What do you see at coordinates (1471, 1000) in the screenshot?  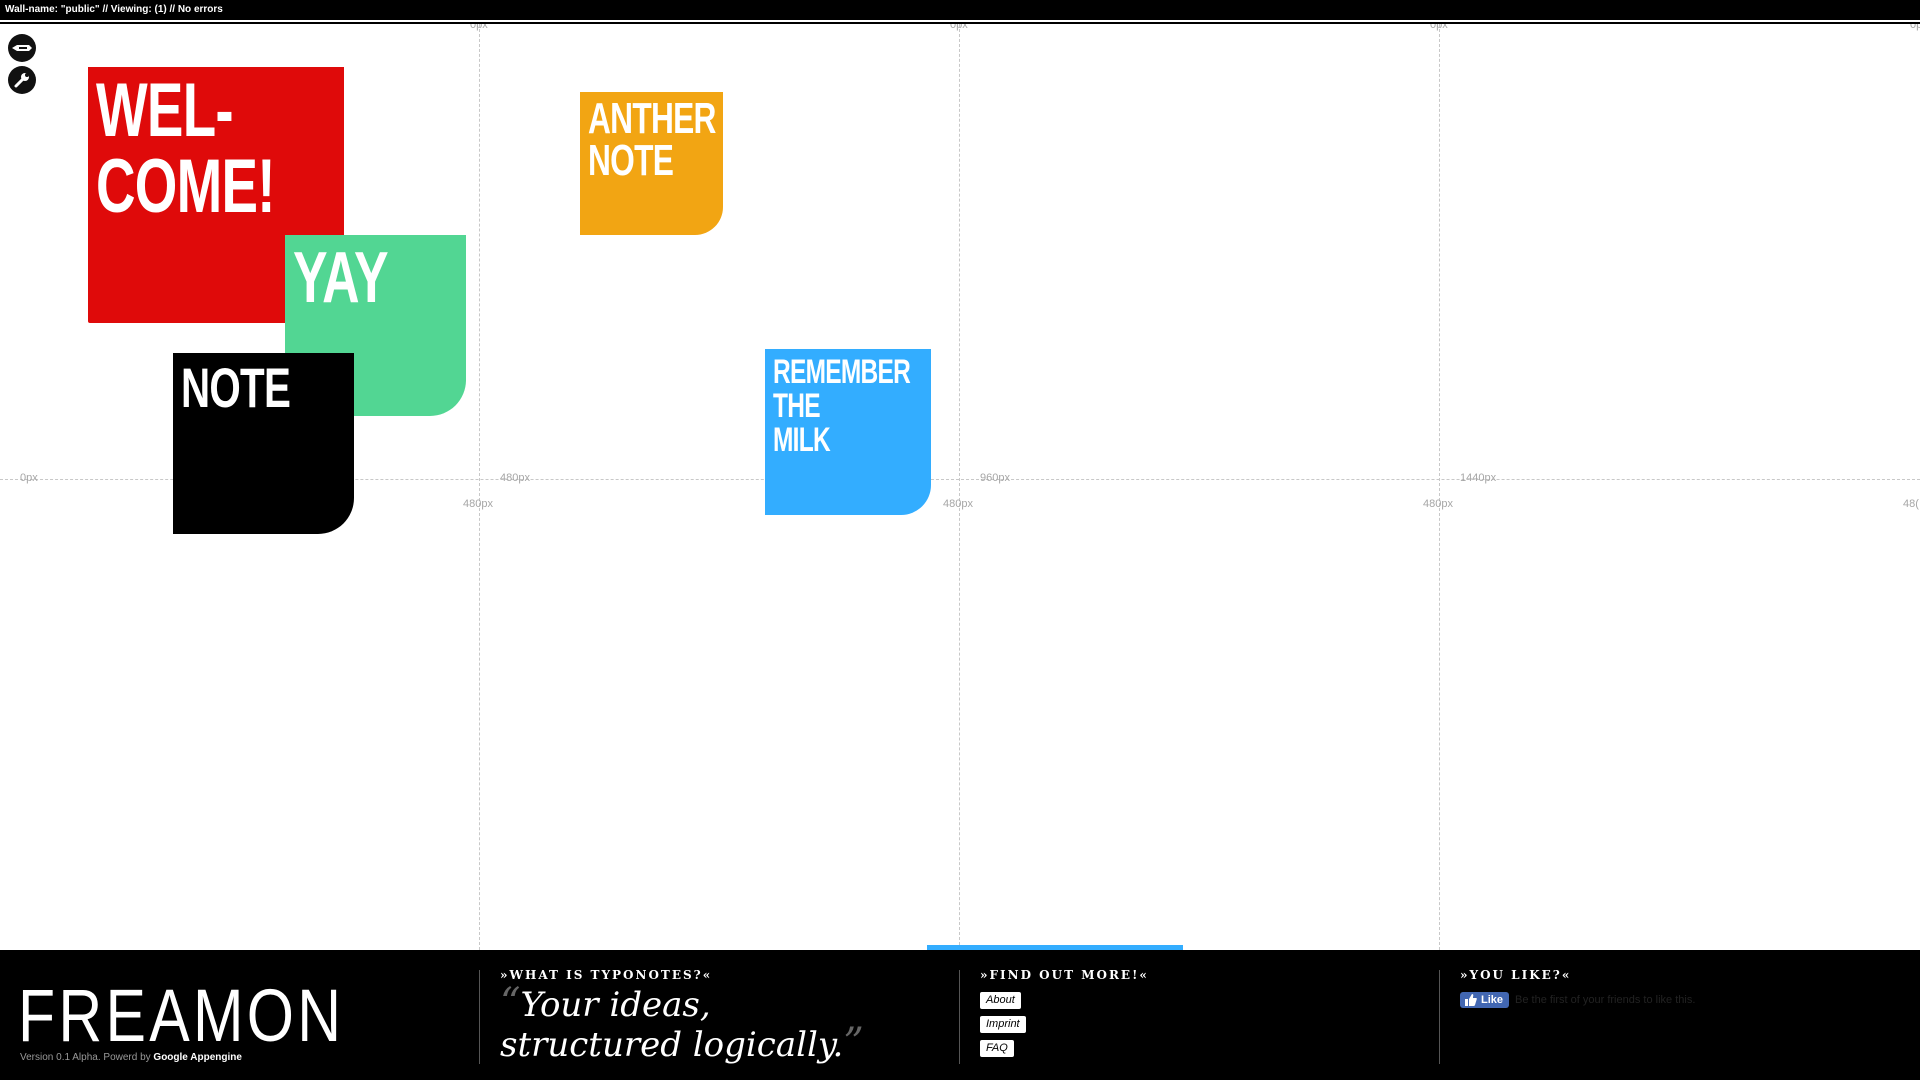 I see `thumbs-up-icon` at bounding box center [1471, 1000].